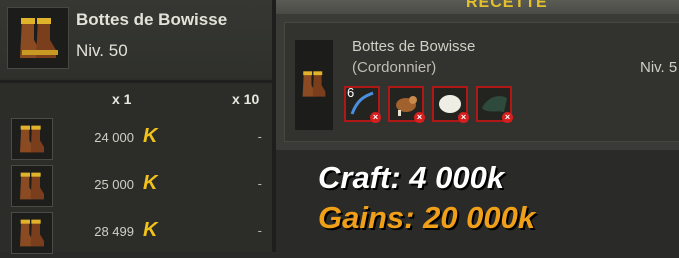 This screenshot has width=679, height=258. I want to click on item-level: Niv. 50, so click(102, 50).